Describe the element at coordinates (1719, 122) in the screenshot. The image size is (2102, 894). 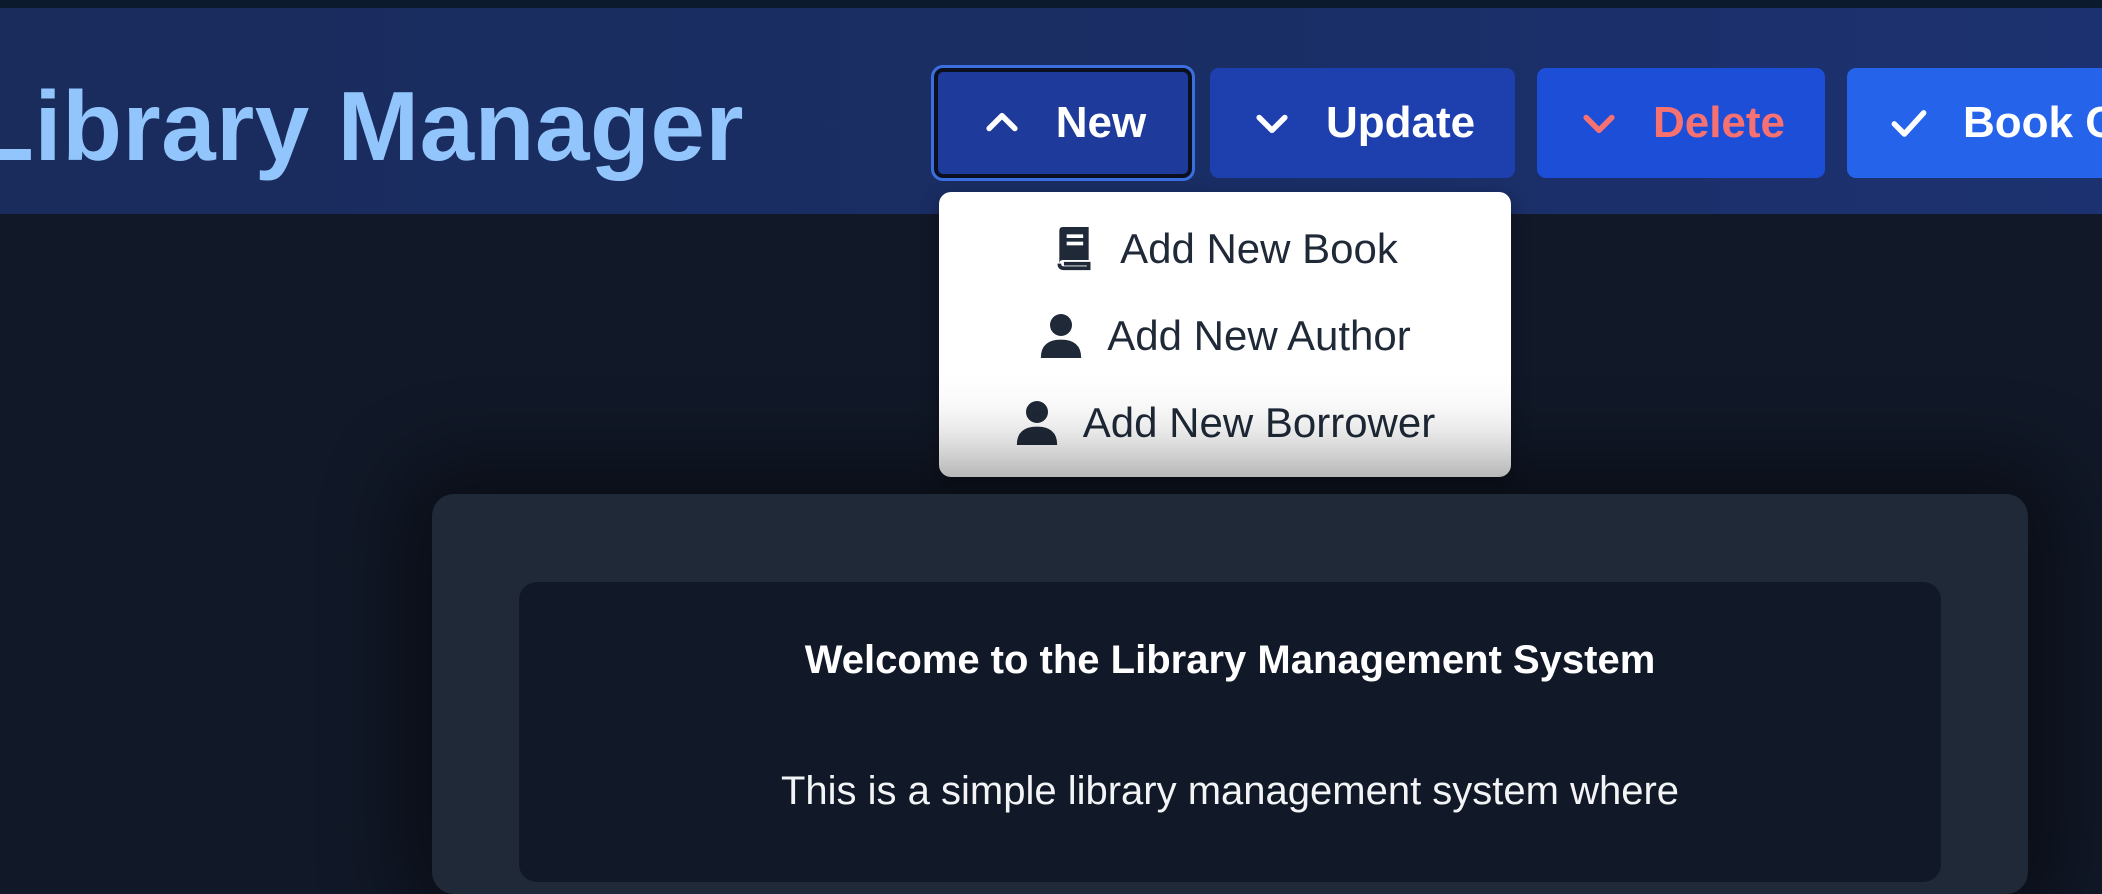
I see `delete-button-label: Delete` at that location.